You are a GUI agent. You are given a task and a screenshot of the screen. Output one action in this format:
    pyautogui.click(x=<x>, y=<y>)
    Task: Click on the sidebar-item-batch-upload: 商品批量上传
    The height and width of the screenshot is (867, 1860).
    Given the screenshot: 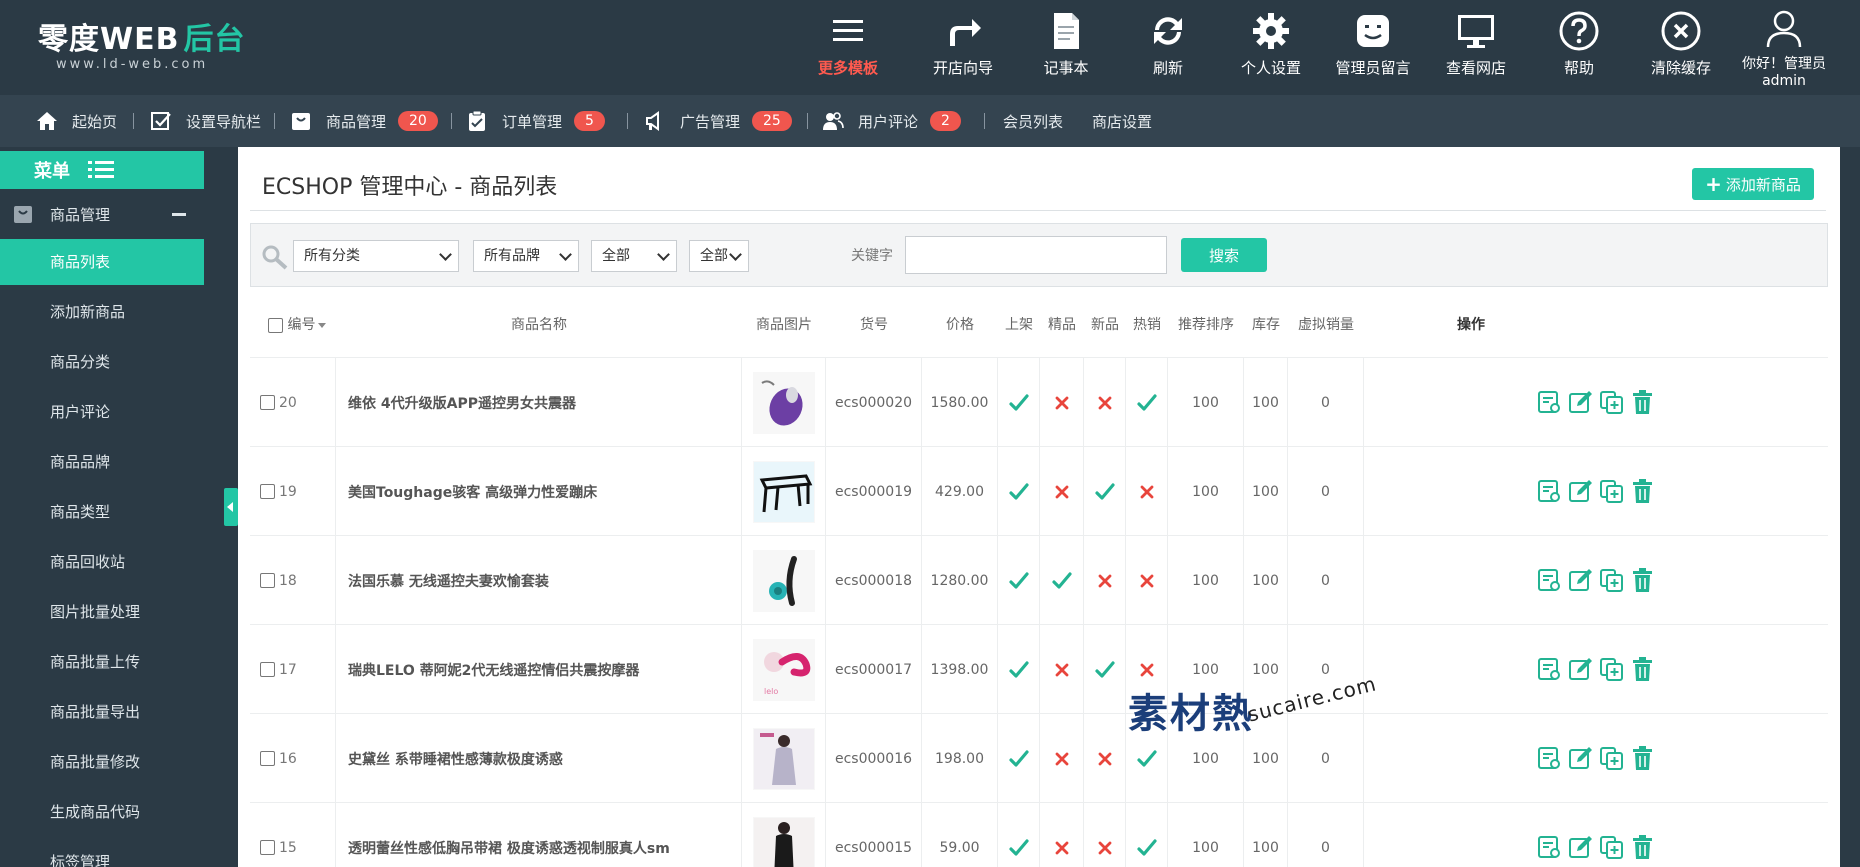 What is the action you would take?
    pyautogui.click(x=102, y=662)
    